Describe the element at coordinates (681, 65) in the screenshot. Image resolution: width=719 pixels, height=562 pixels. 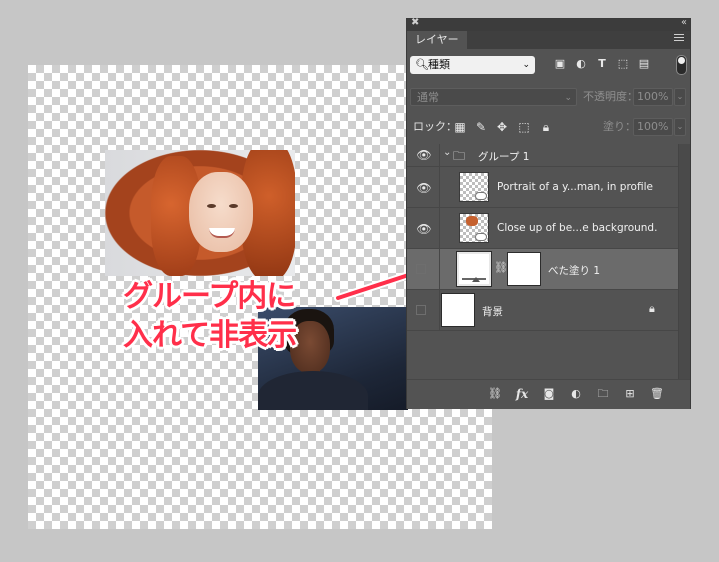
I see `filter-toggle` at that location.